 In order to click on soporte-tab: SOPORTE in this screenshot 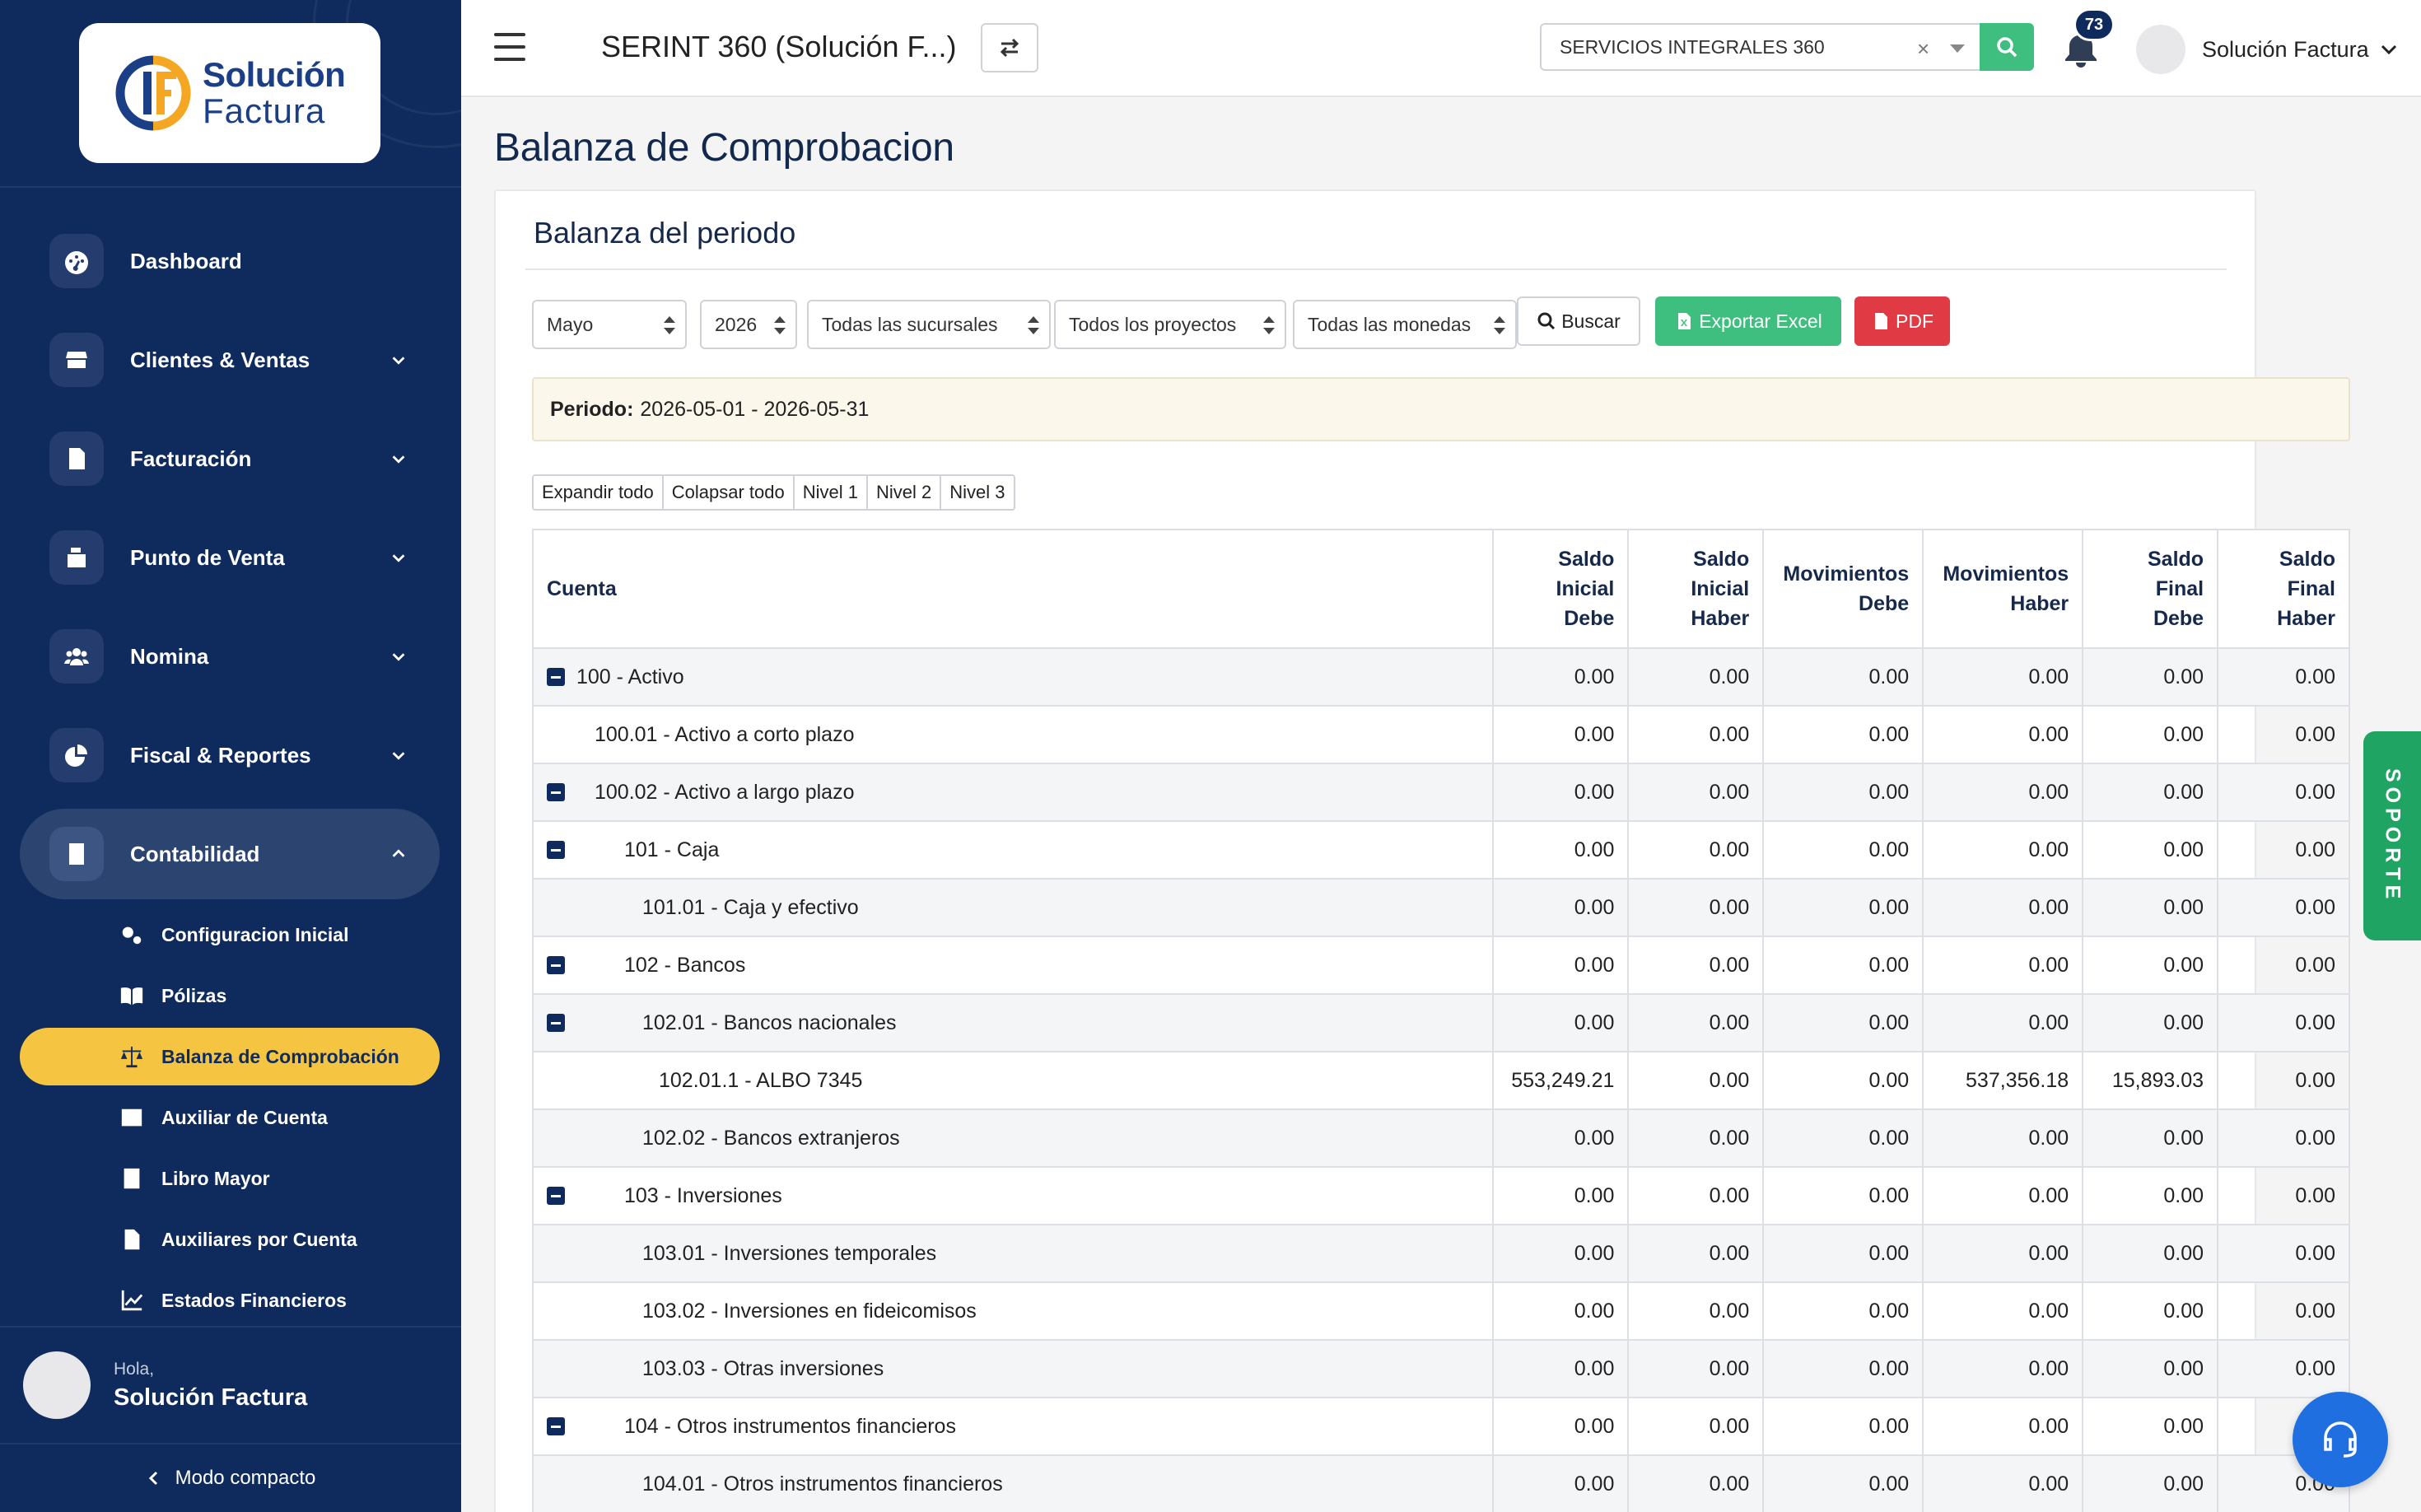, I will do `click(2392, 835)`.